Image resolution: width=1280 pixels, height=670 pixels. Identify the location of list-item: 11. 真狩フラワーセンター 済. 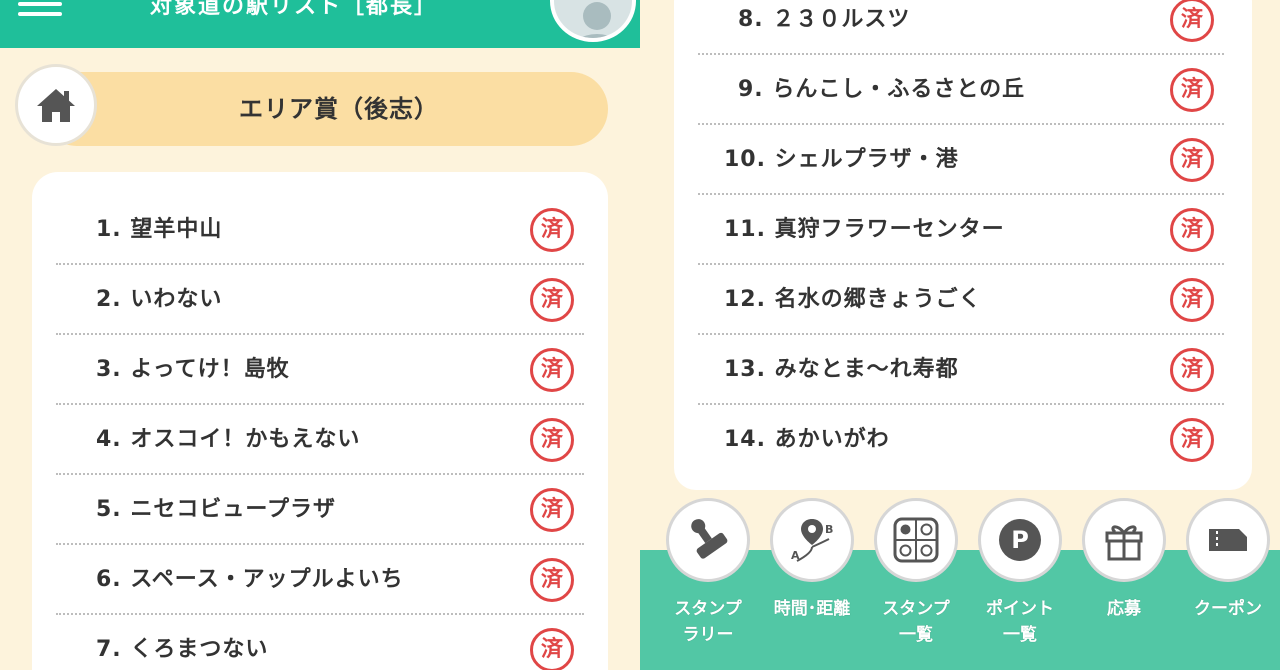
(961, 230).